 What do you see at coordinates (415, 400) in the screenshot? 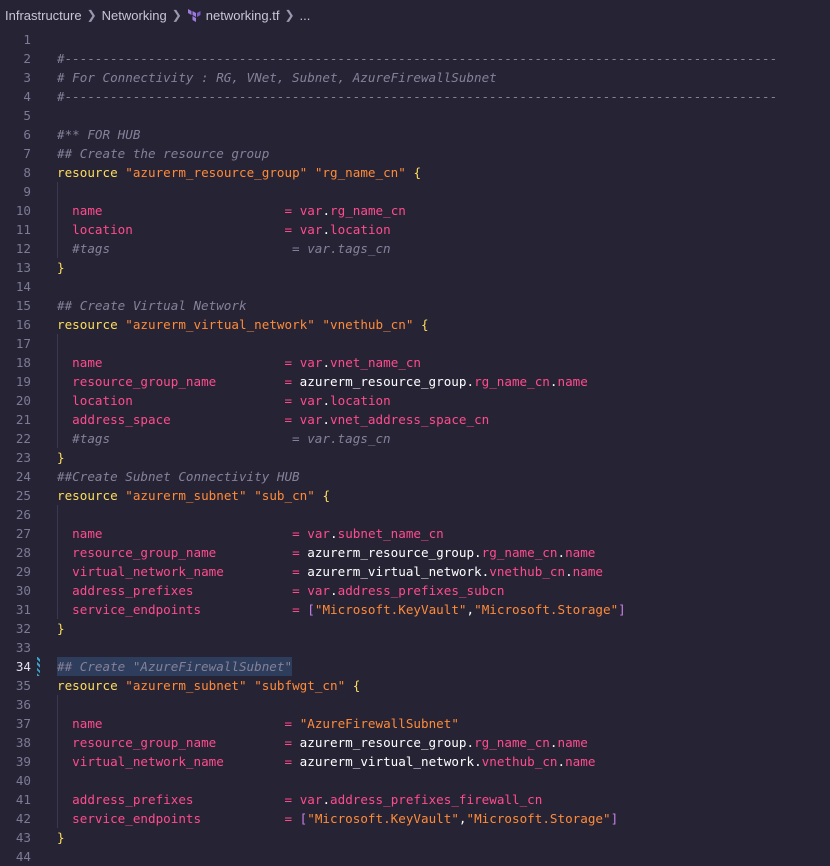
I see `code-line: 20 location = var.location` at bounding box center [415, 400].